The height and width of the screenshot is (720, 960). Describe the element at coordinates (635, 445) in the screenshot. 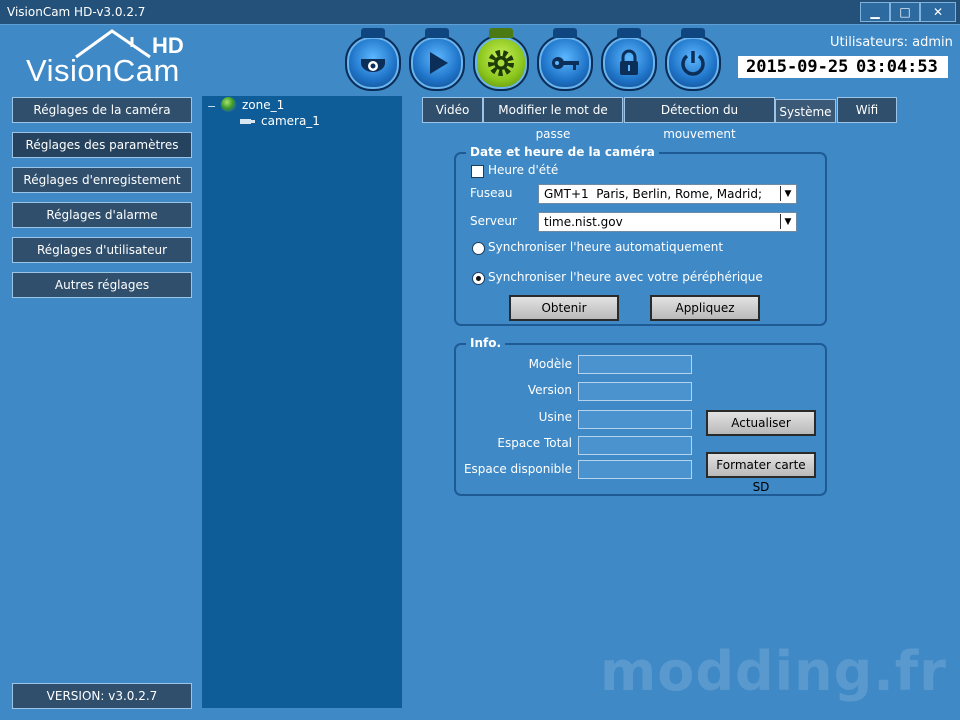

I see `total-space-field` at that location.